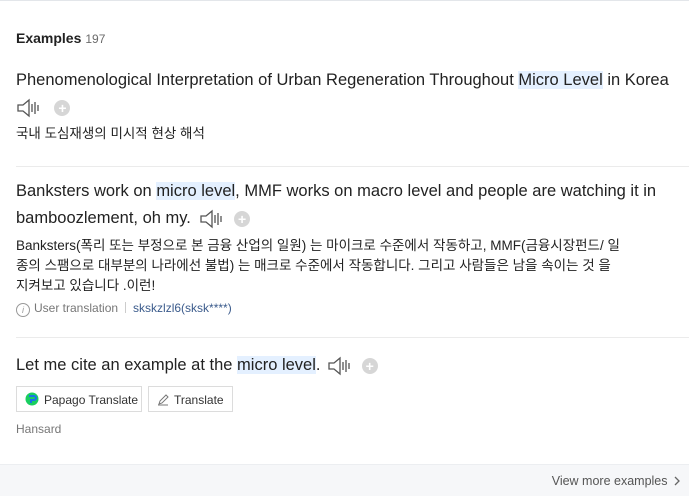 This screenshot has height=496, width=689. I want to click on info-icon: i, so click(23, 310).